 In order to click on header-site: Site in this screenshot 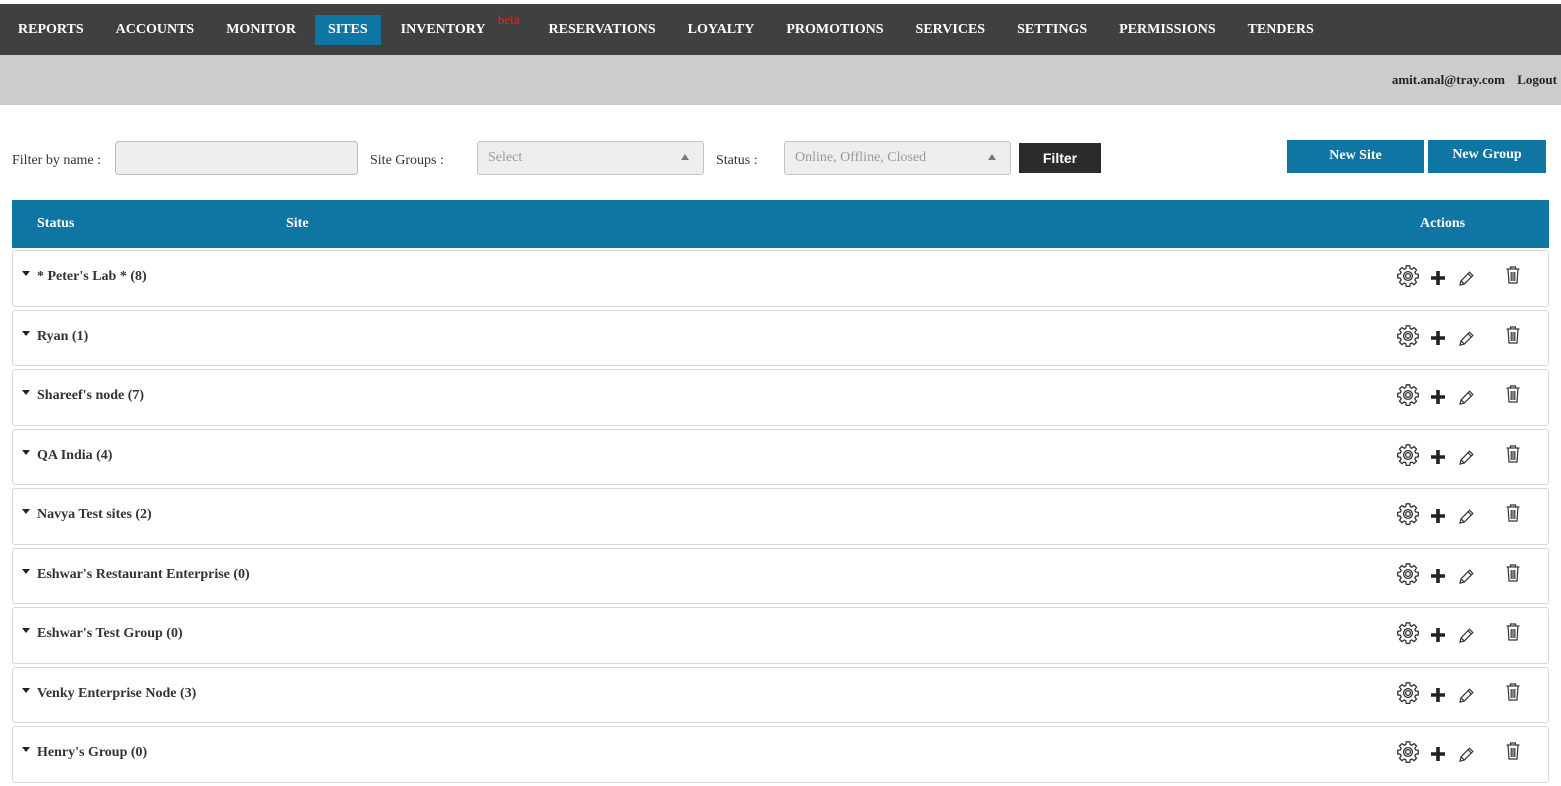, I will do `click(297, 223)`.